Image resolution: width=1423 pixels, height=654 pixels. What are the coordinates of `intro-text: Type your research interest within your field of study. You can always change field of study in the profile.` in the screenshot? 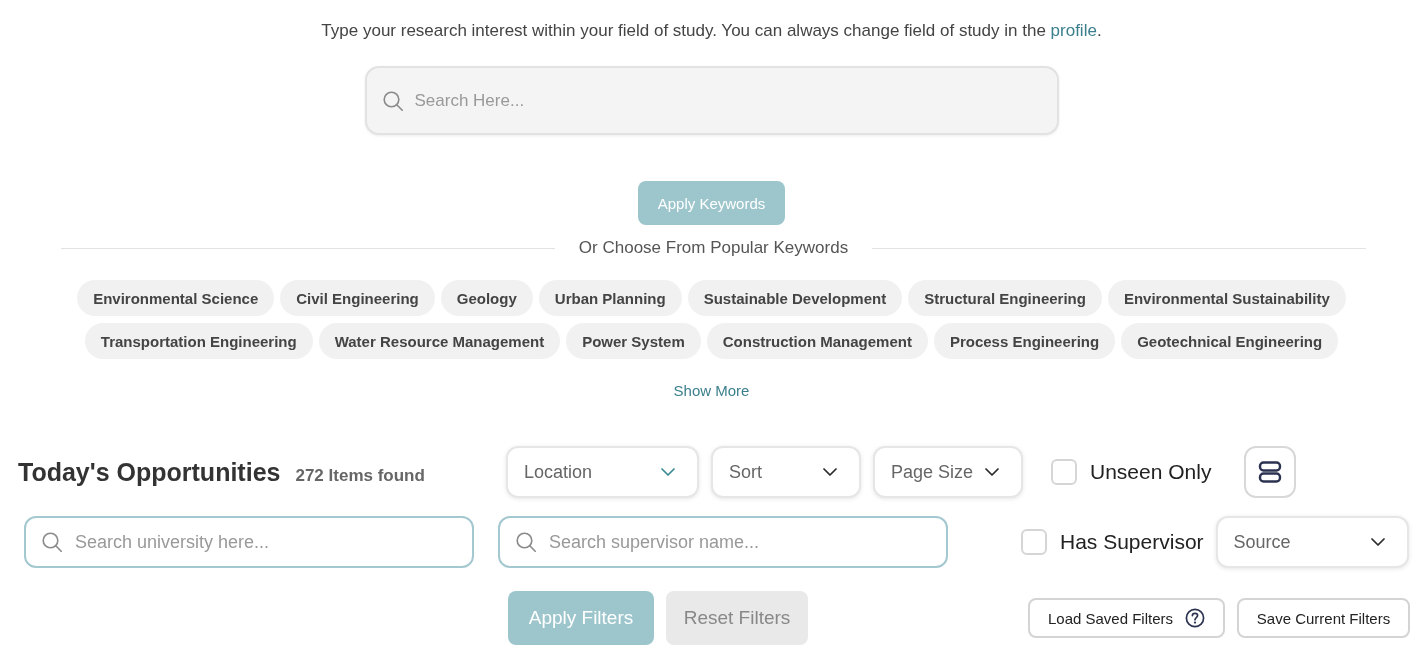 It's located at (711, 31).